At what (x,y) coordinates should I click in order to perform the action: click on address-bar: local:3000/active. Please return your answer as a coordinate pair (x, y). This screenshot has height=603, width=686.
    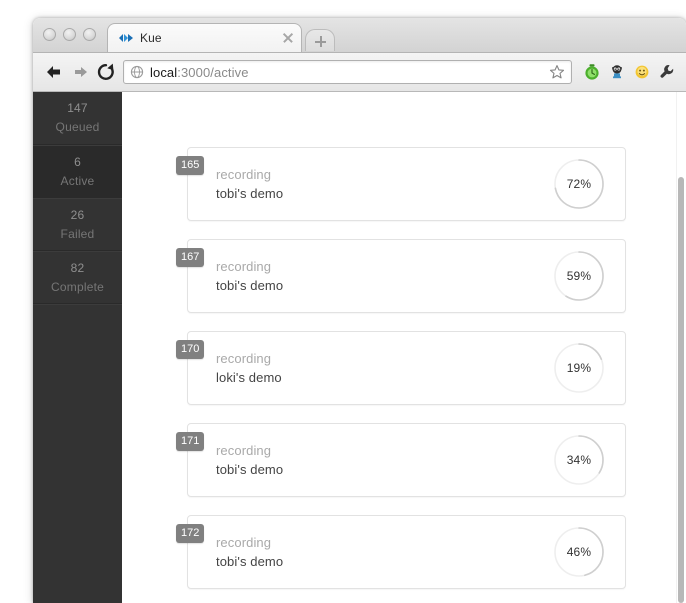
    Looking at the image, I should click on (347, 72).